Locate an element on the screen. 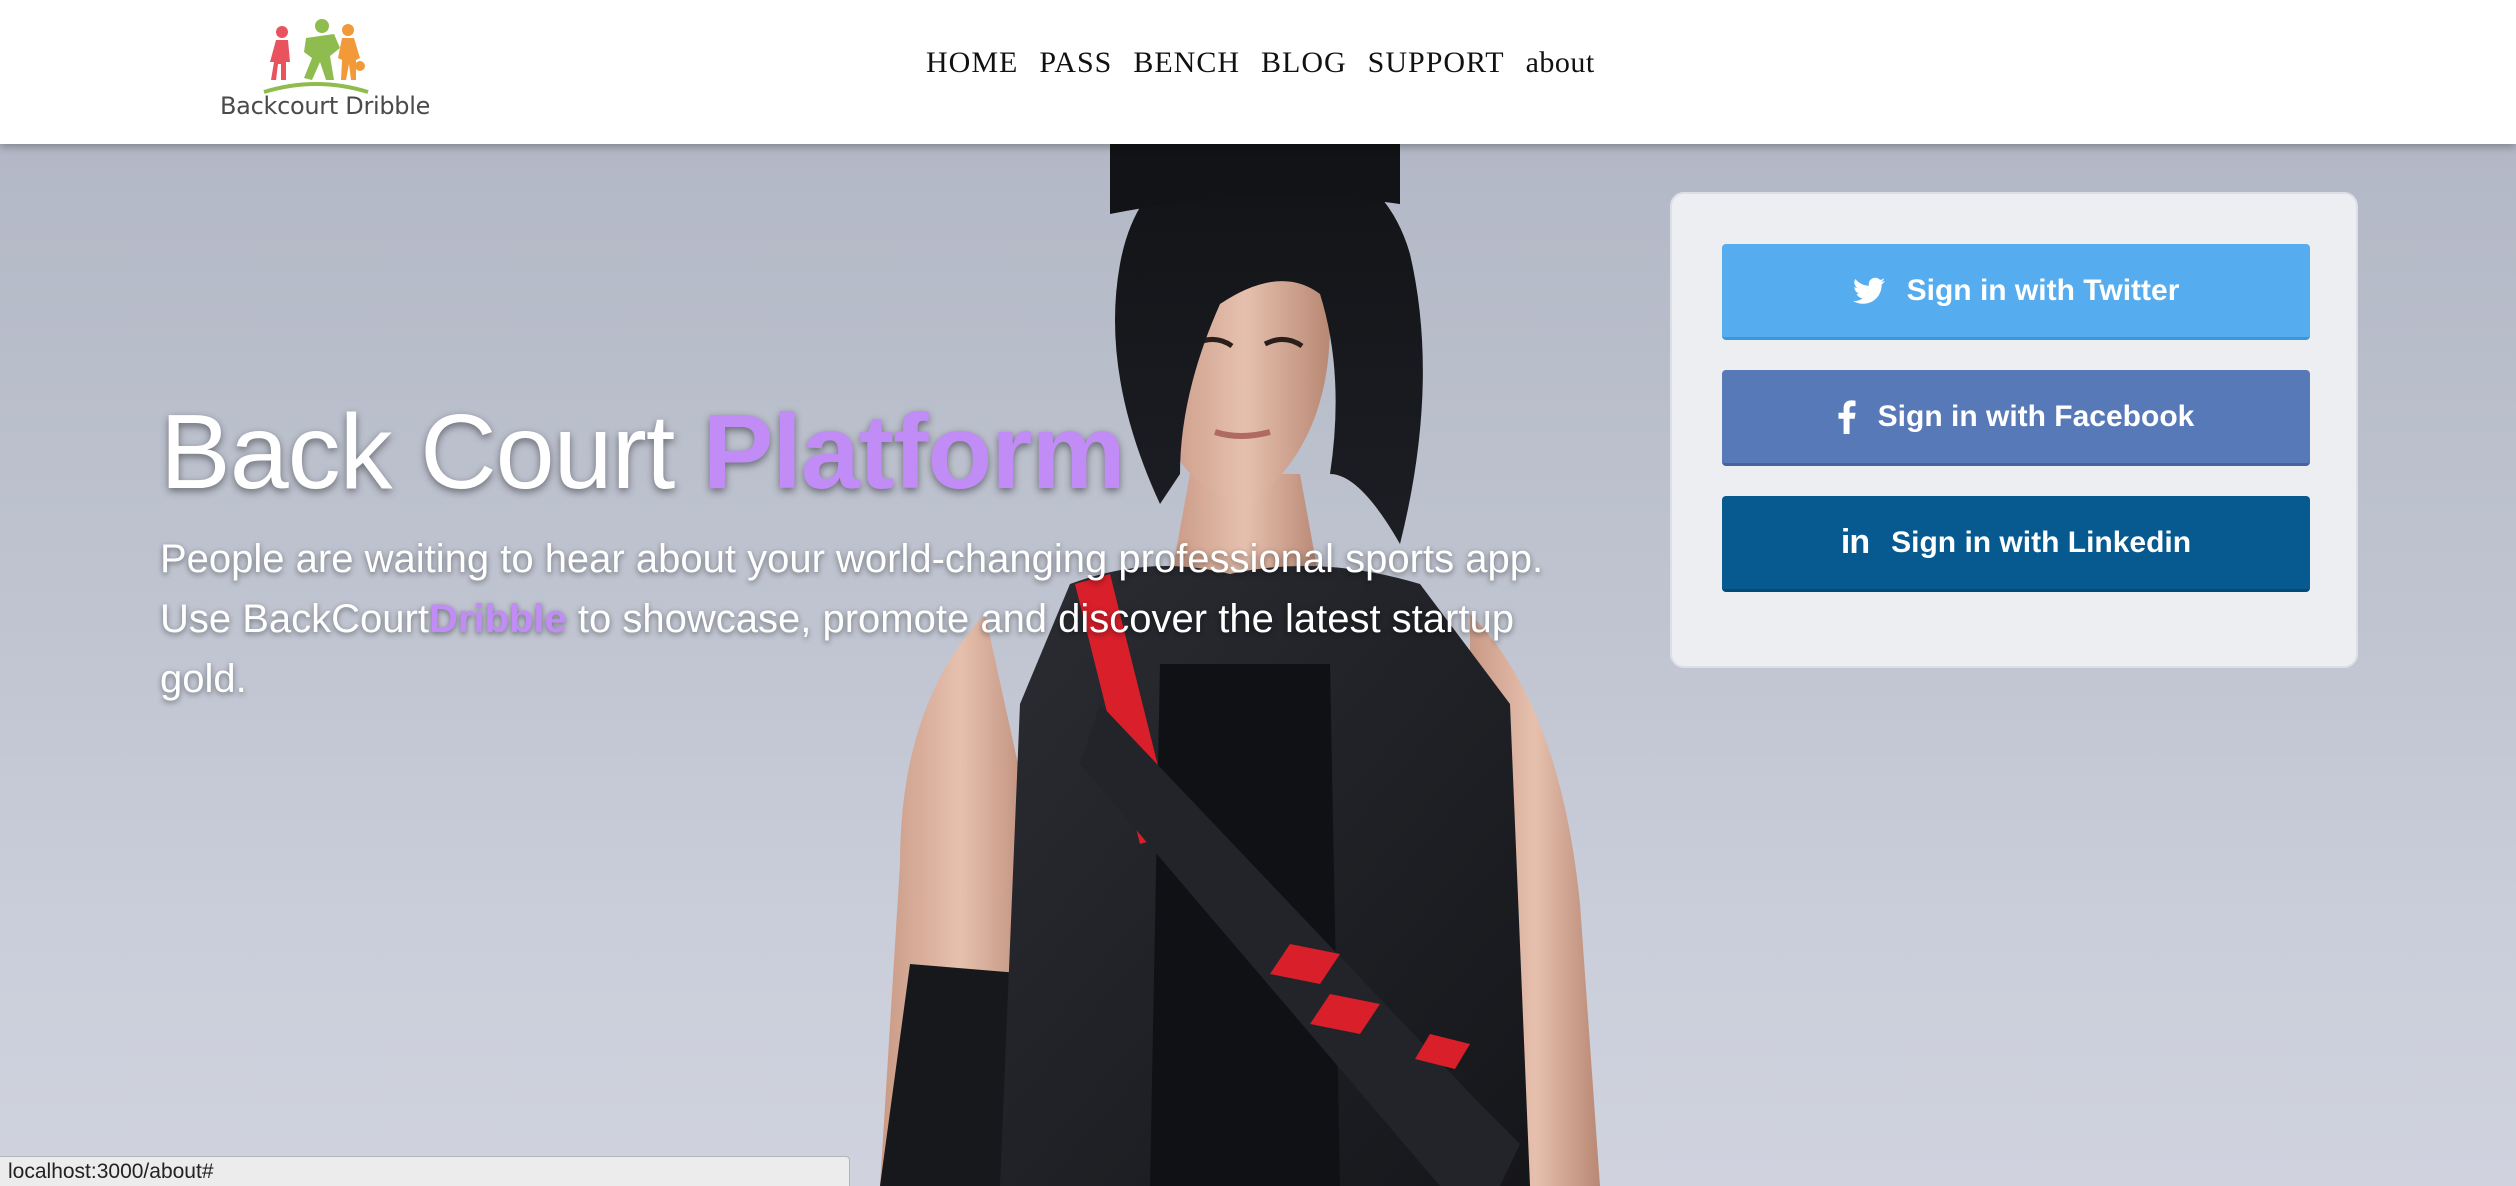 This screenshot has height=1186, width=2516. hero-title: Back Court Platform is located at coordinates (643, 452).